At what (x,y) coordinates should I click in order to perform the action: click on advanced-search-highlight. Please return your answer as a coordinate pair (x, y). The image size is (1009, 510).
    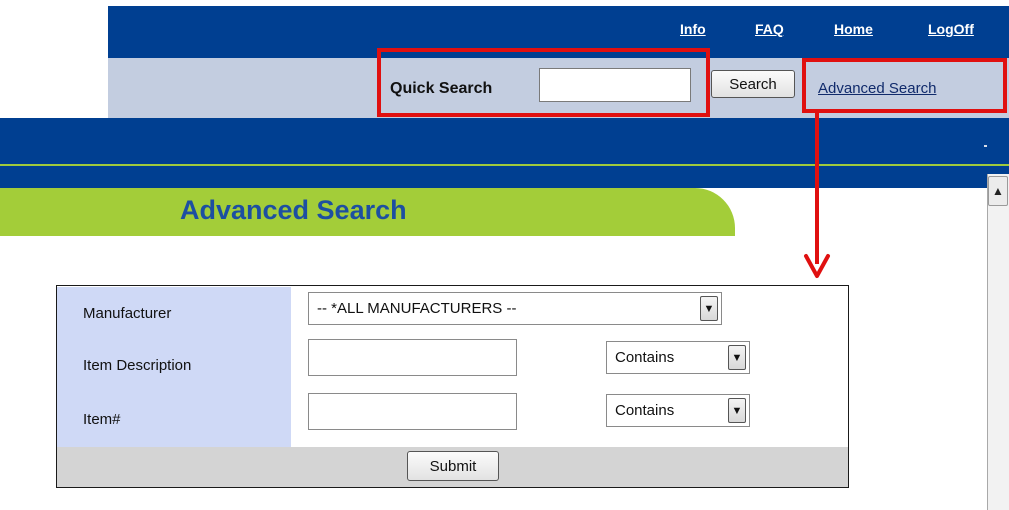
    Looking at the image, I should click on (904, 85).